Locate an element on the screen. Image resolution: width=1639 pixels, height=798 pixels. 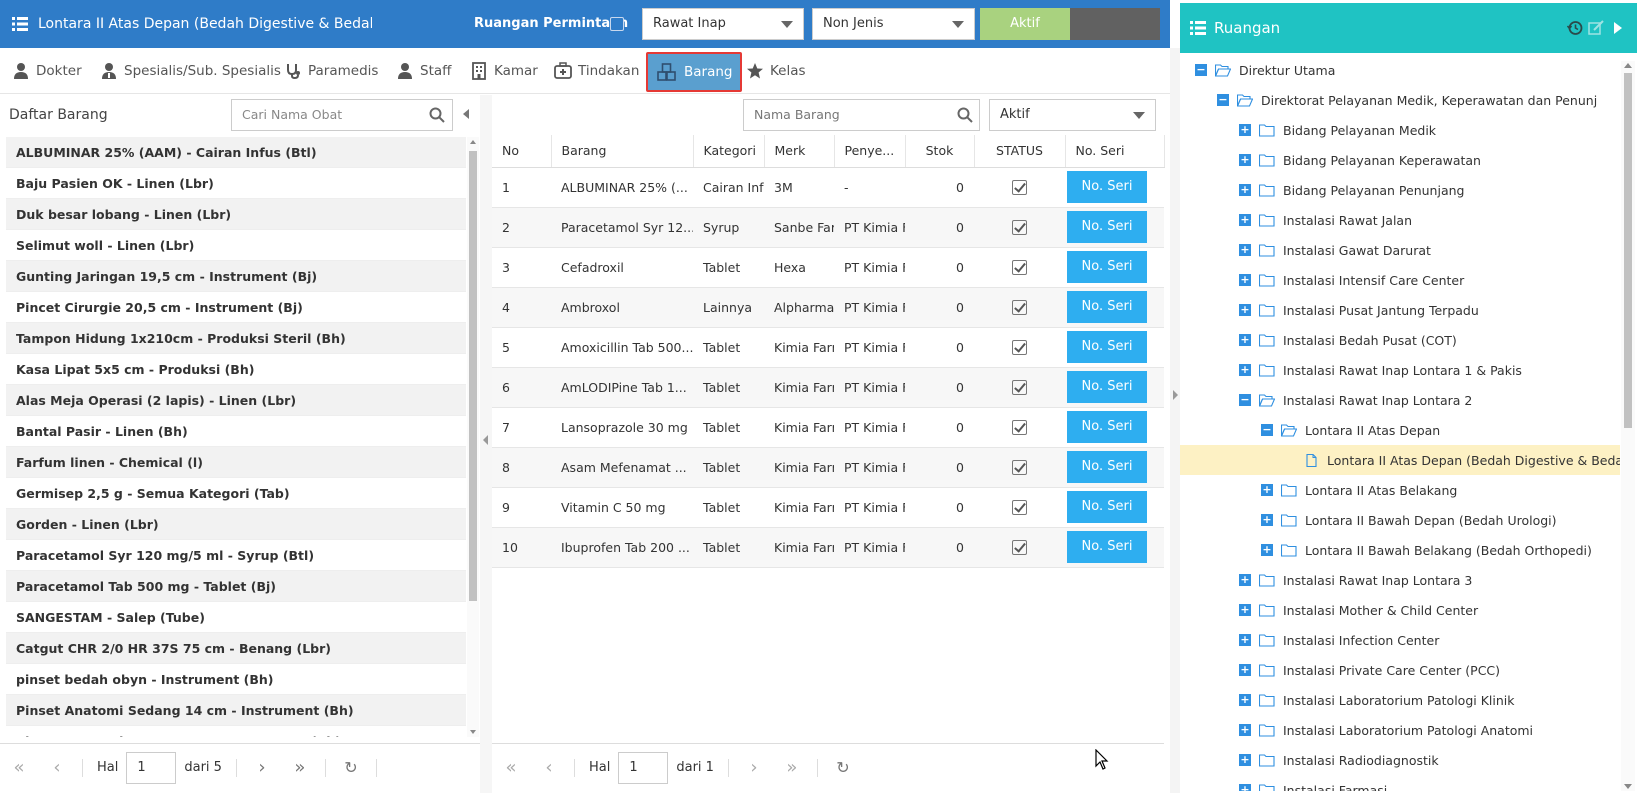
collapse-left-icon is located at coordinates (466, 114).